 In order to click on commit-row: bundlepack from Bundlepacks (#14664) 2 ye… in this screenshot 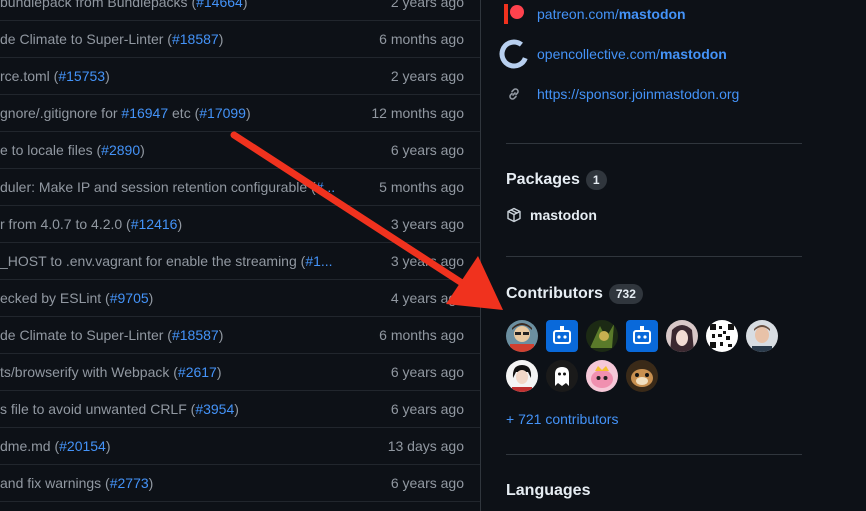, I will do `click(240, 10)`.